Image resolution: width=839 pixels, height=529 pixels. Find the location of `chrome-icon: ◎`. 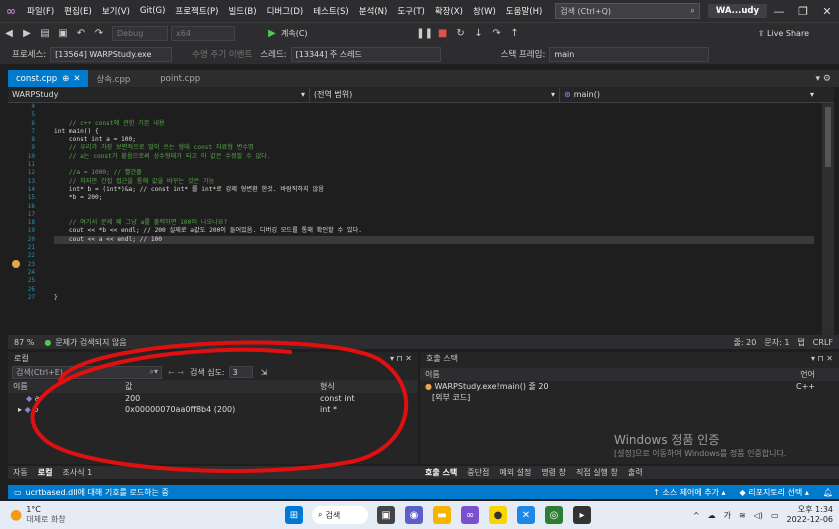

chrome-icon: ◎ is located at coordinates (554, 515).